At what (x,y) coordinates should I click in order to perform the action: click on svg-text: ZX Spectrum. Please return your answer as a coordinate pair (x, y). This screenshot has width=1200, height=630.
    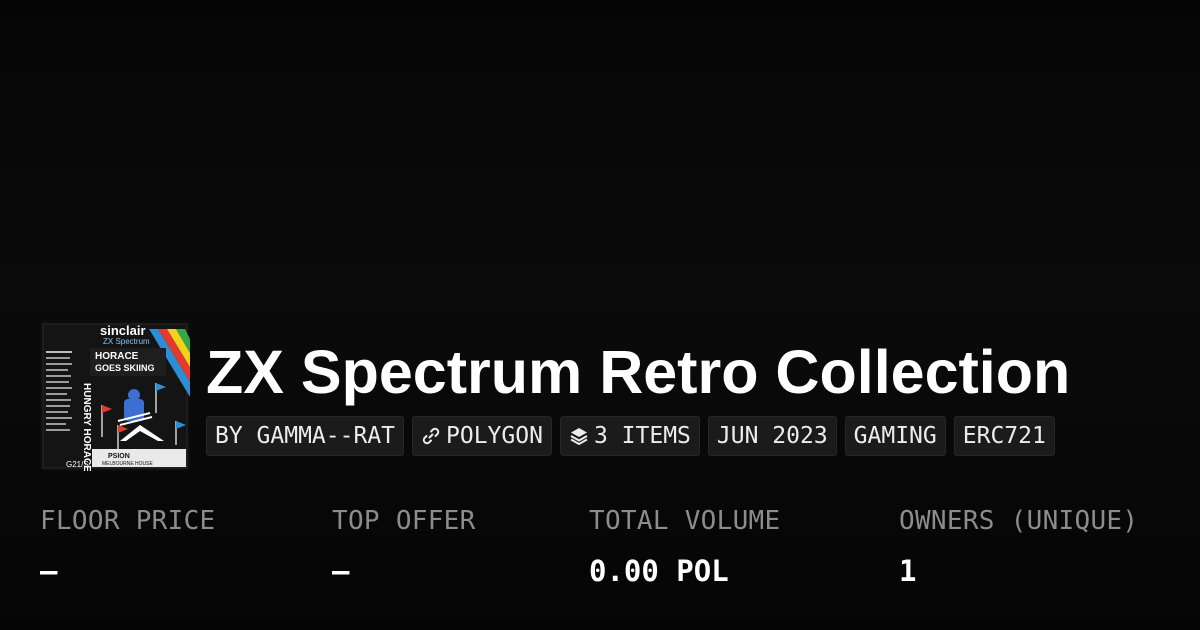
    Looking at the image, I should click on (126, 341).